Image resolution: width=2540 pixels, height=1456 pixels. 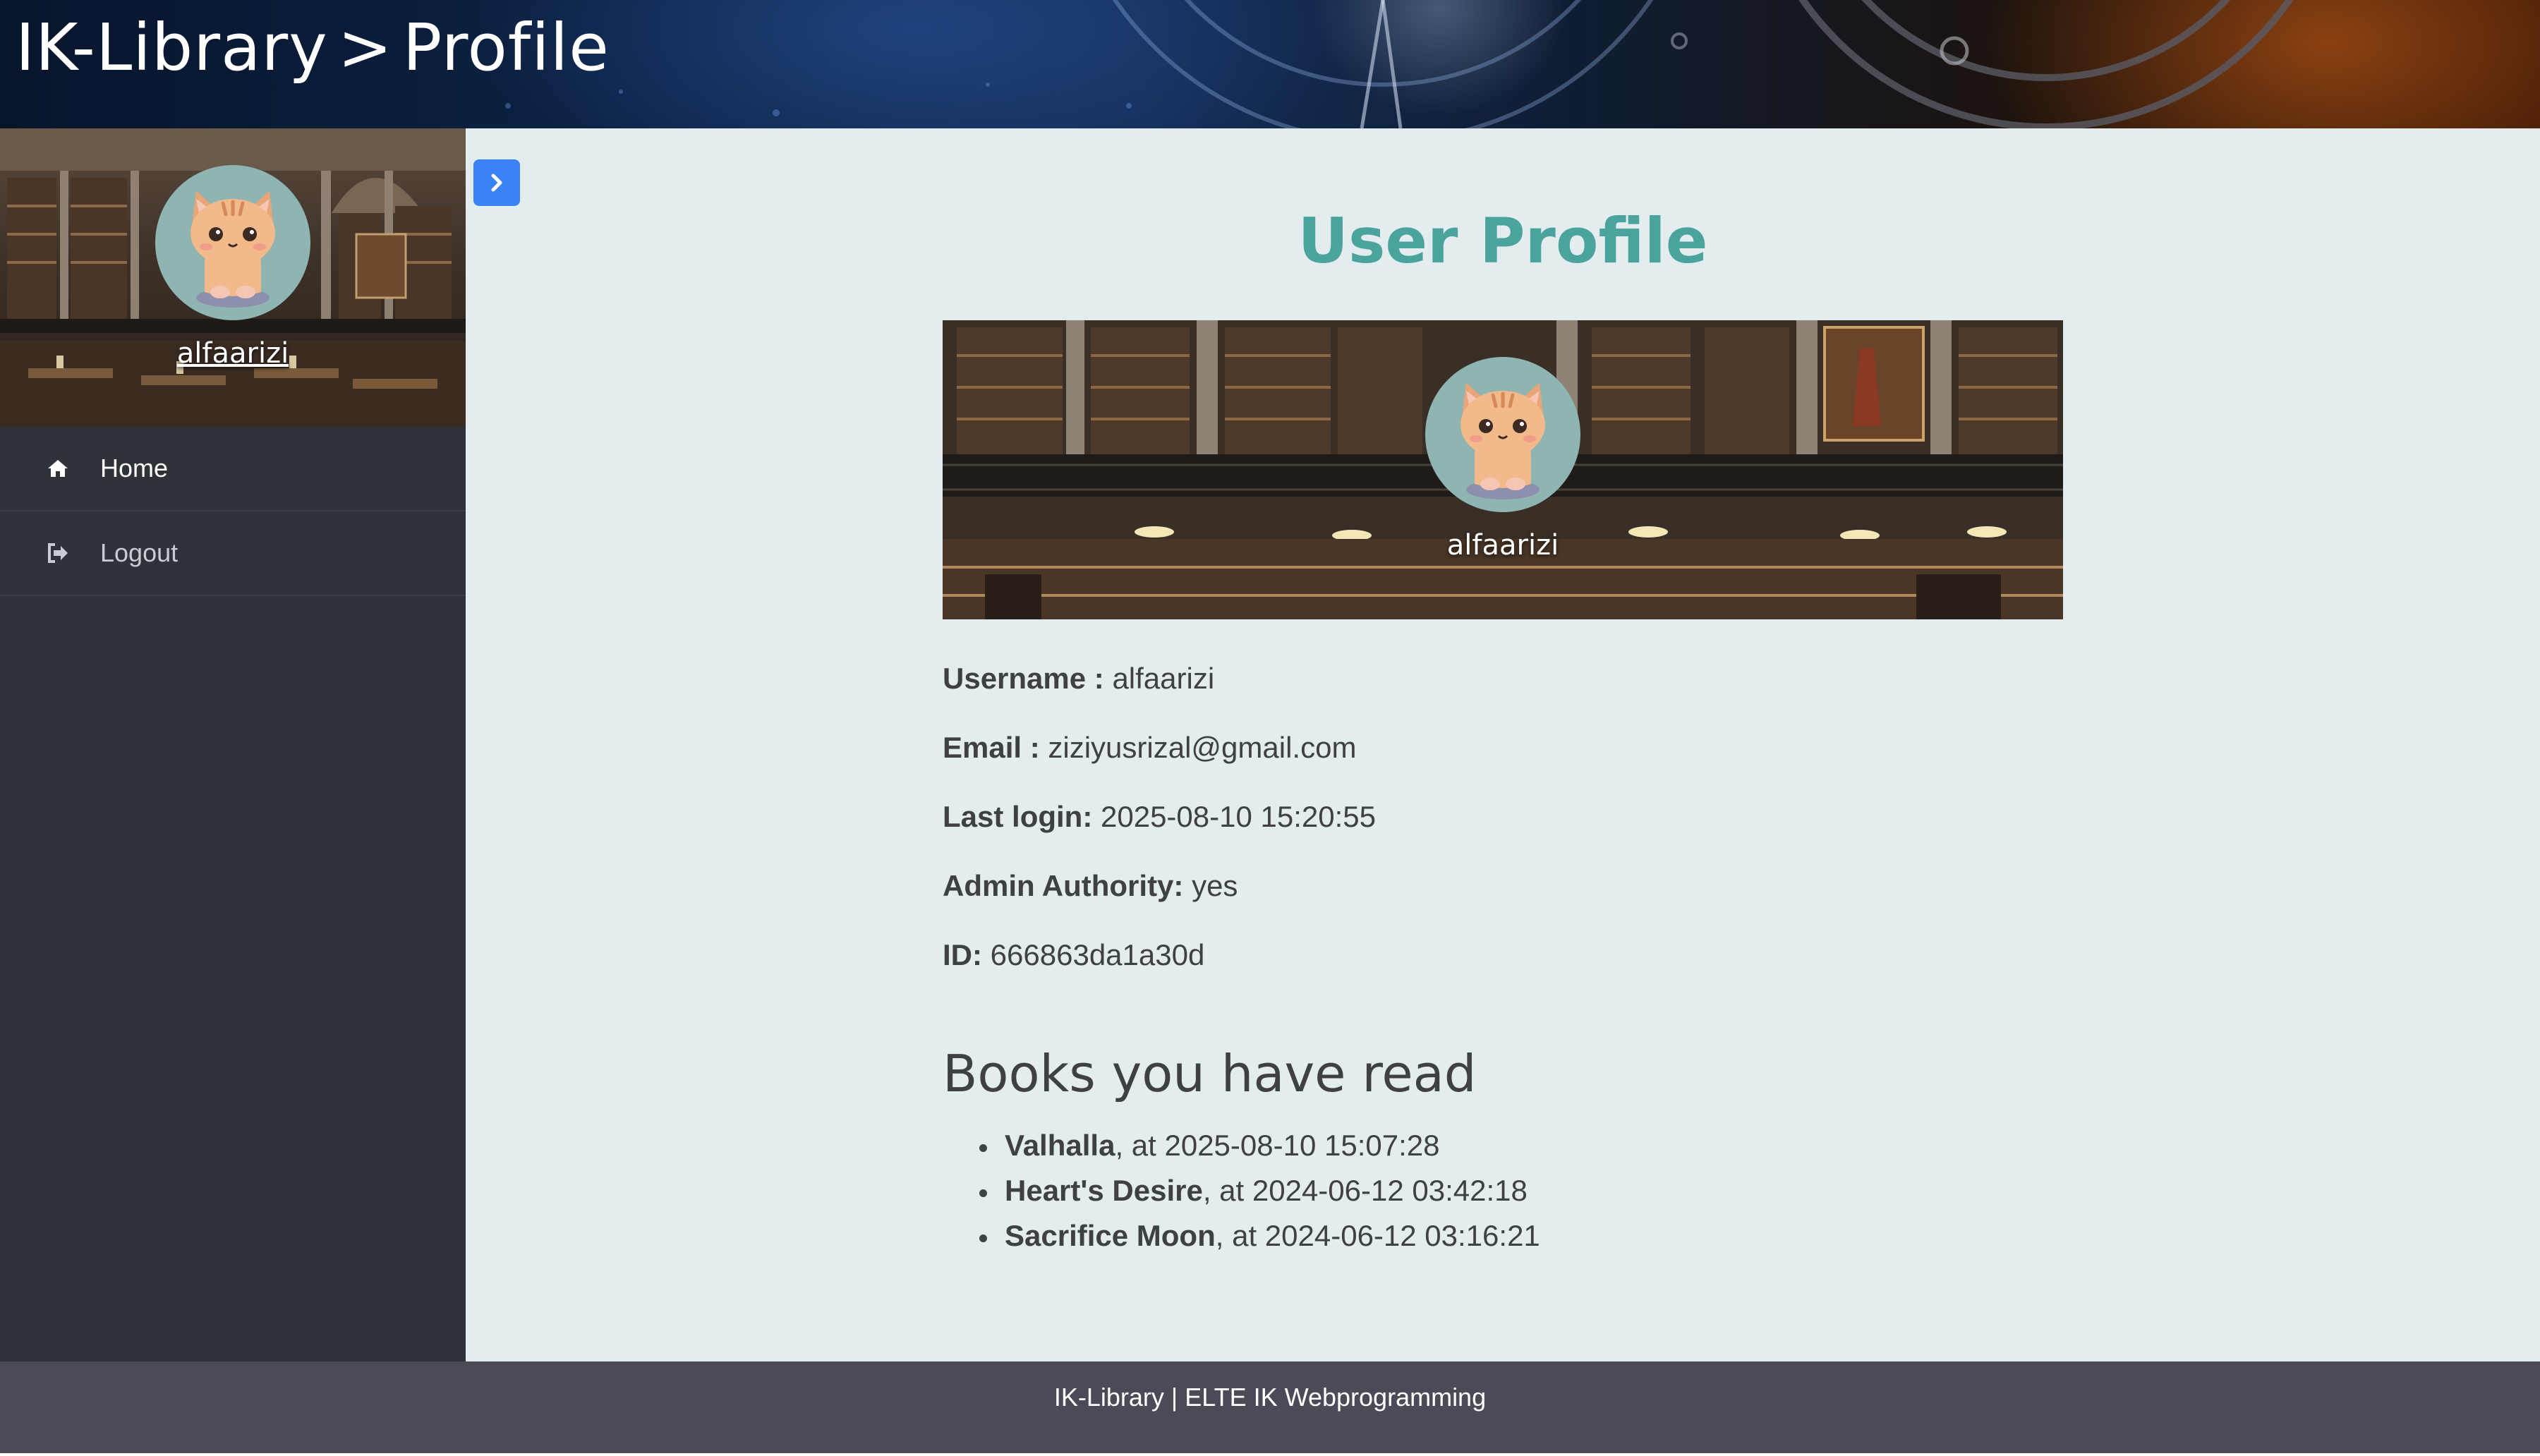 I want to click on page-title: User Profile, so click(x=1503, y=241).